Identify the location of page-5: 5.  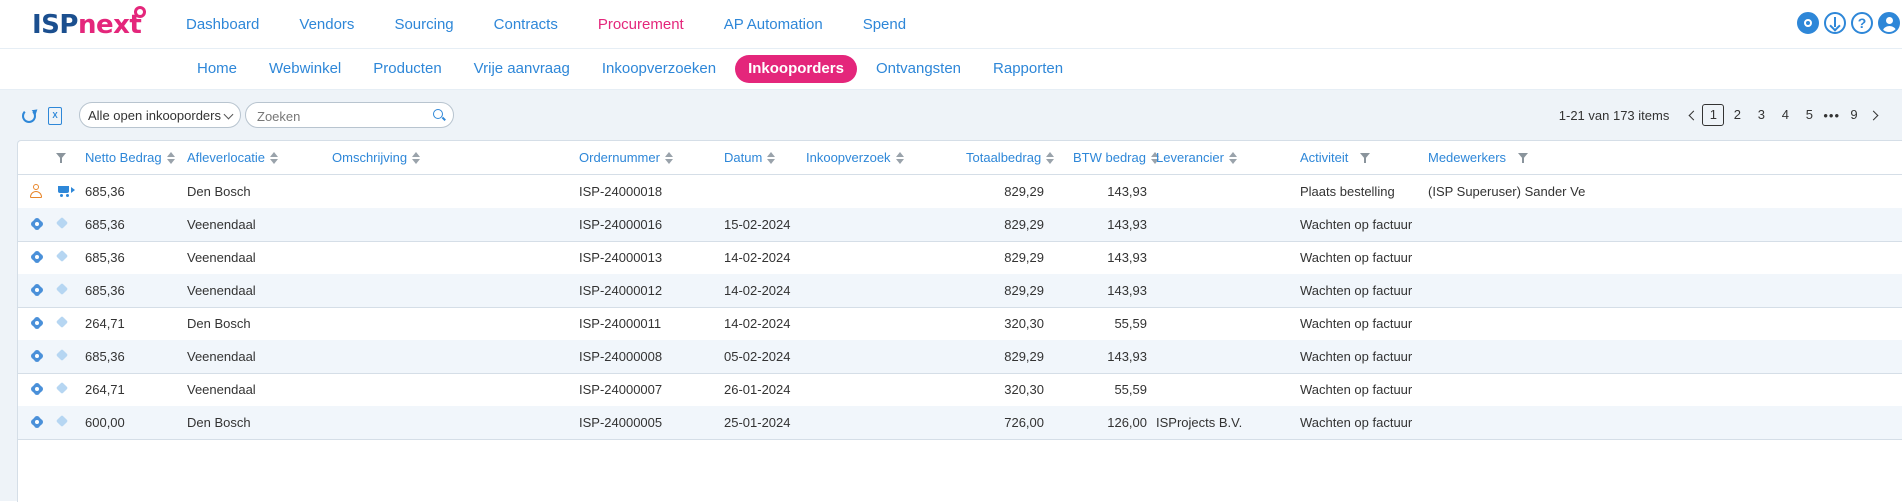
(1809, 115).